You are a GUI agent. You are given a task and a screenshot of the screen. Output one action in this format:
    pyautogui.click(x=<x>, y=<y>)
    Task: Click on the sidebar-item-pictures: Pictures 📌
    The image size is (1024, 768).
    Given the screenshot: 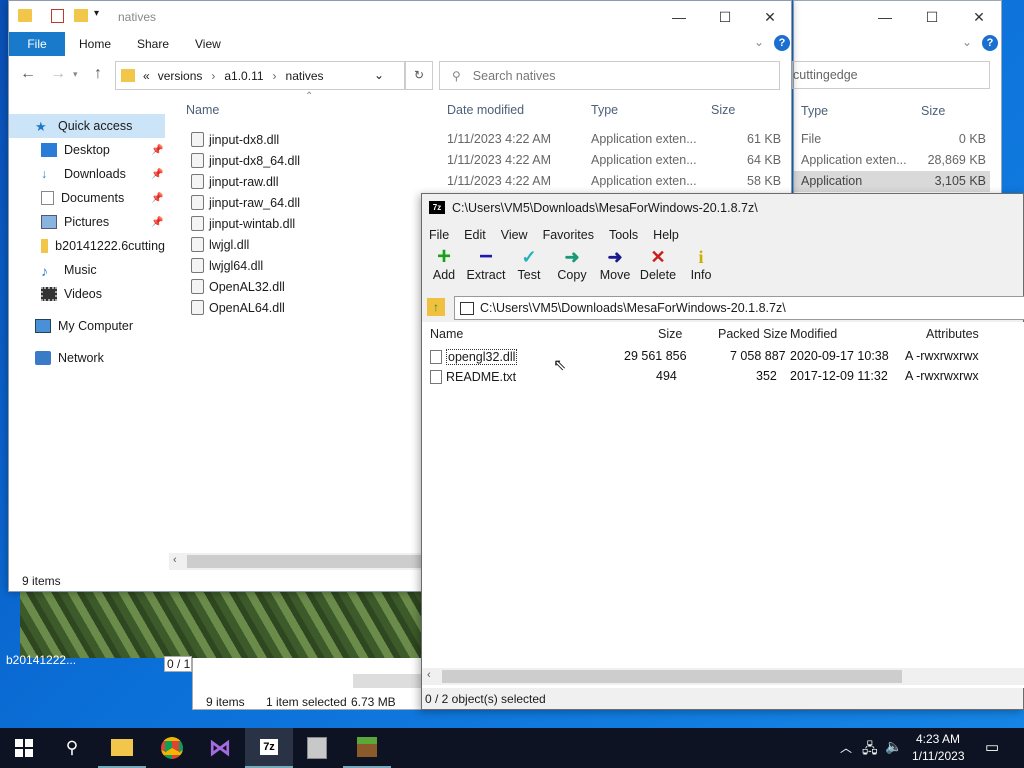 What is the action you would take?
    pyautogui.click(x=87, y=222)
    